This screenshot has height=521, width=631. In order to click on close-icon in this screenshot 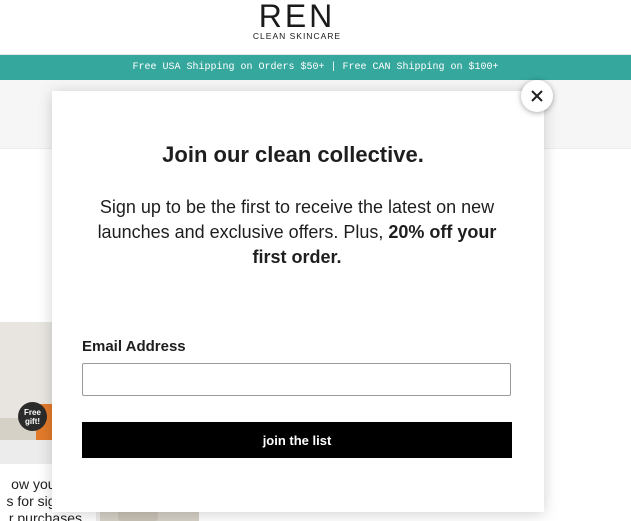, I will do `click(537, 96)`.